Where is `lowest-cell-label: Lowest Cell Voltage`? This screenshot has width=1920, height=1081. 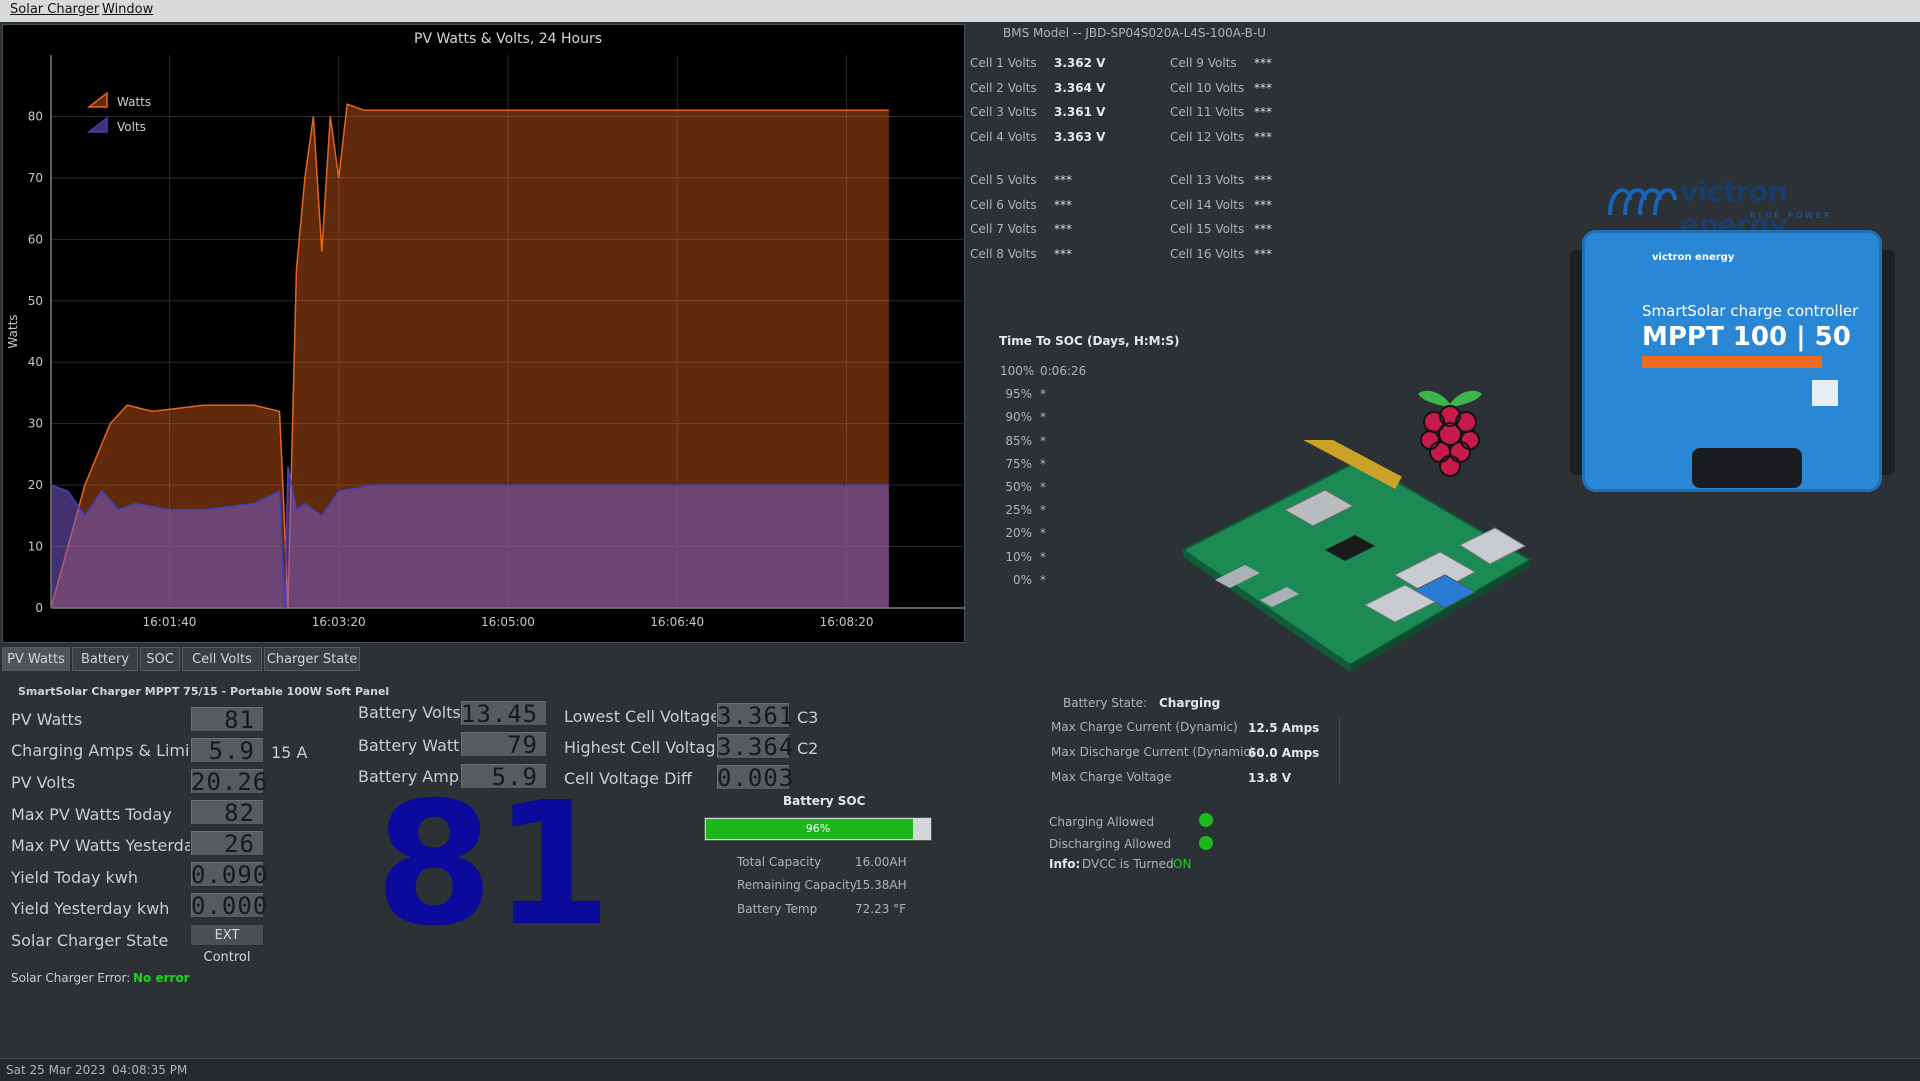
lowest-cell-label: Lowest Cell Voltage is located at coordinates (642, 716).